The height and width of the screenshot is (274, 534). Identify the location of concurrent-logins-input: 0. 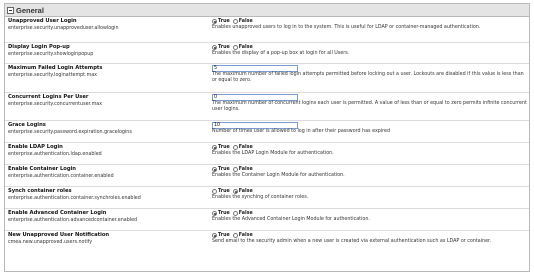
(255, 97).